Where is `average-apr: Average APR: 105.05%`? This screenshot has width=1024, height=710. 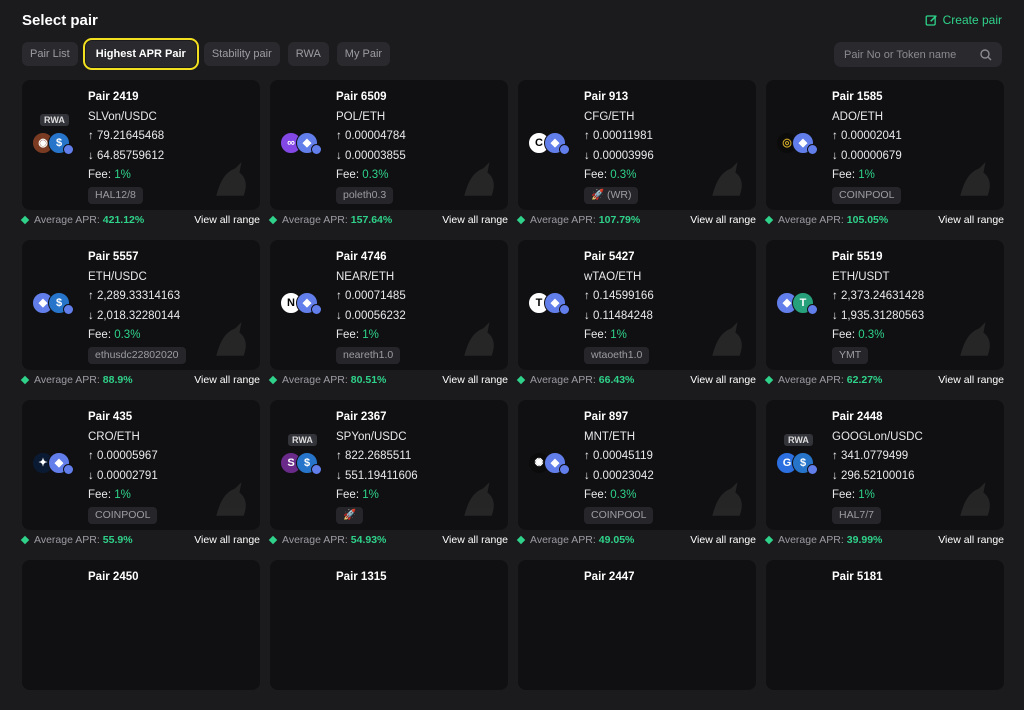 average-apr: Average APR: 105.05% is located at coordinates (826, 220).